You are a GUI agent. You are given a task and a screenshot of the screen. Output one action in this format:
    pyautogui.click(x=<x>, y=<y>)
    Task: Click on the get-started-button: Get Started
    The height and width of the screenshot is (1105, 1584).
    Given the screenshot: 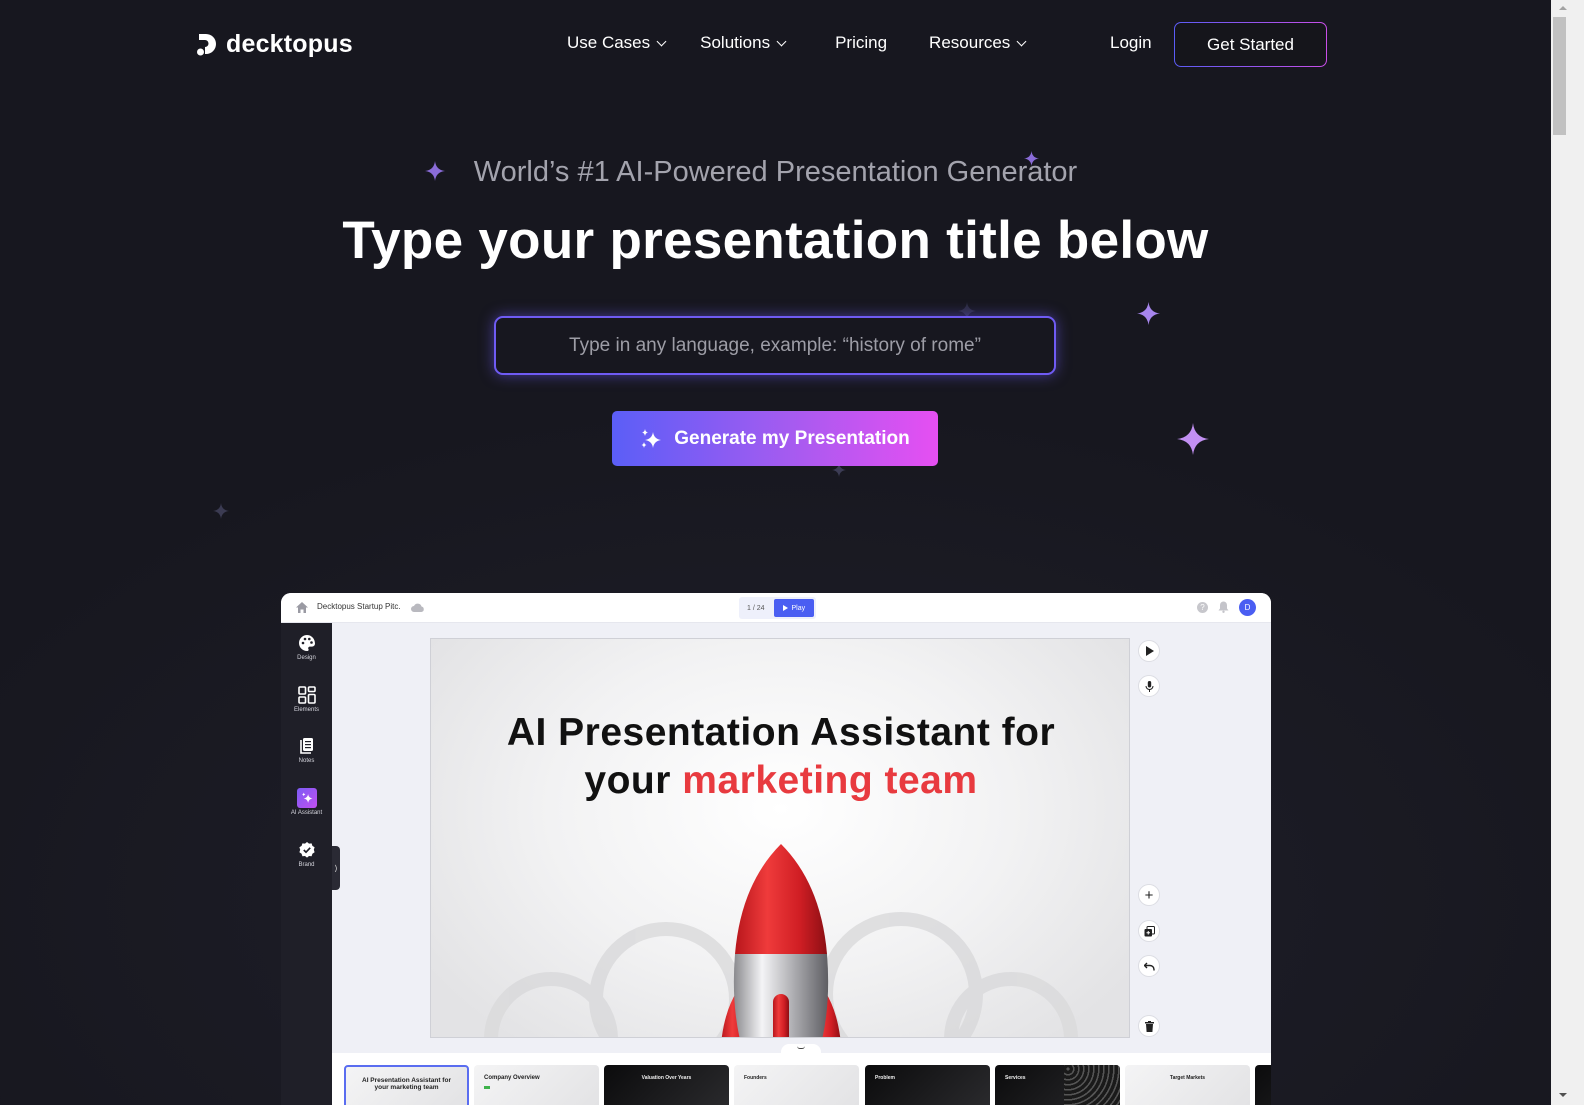 What is the action you would take?
    pyautogui.click(x=1250, y=44)
    